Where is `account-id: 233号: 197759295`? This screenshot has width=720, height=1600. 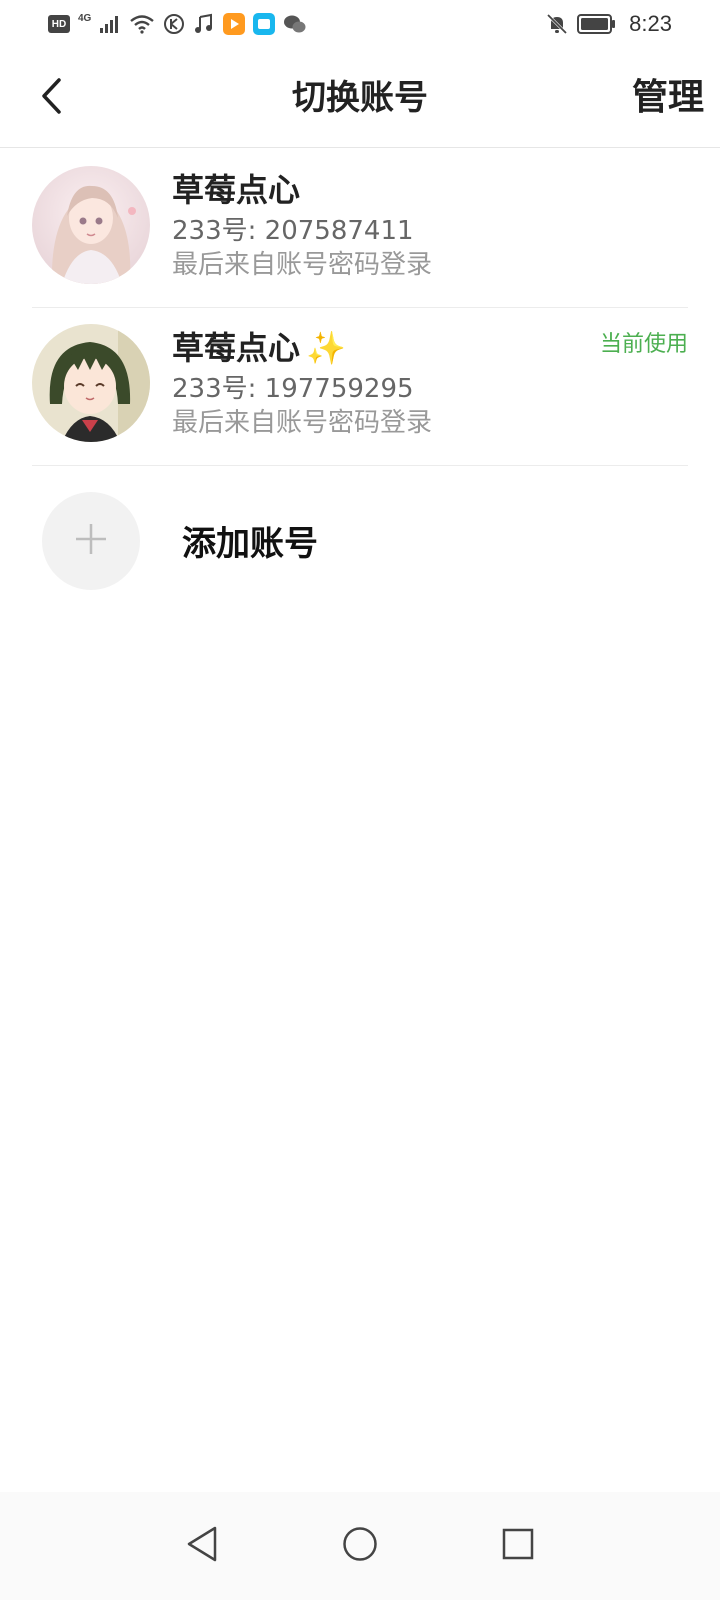
account-id: 233号: 197759295 is located at coordinates (293, 389).